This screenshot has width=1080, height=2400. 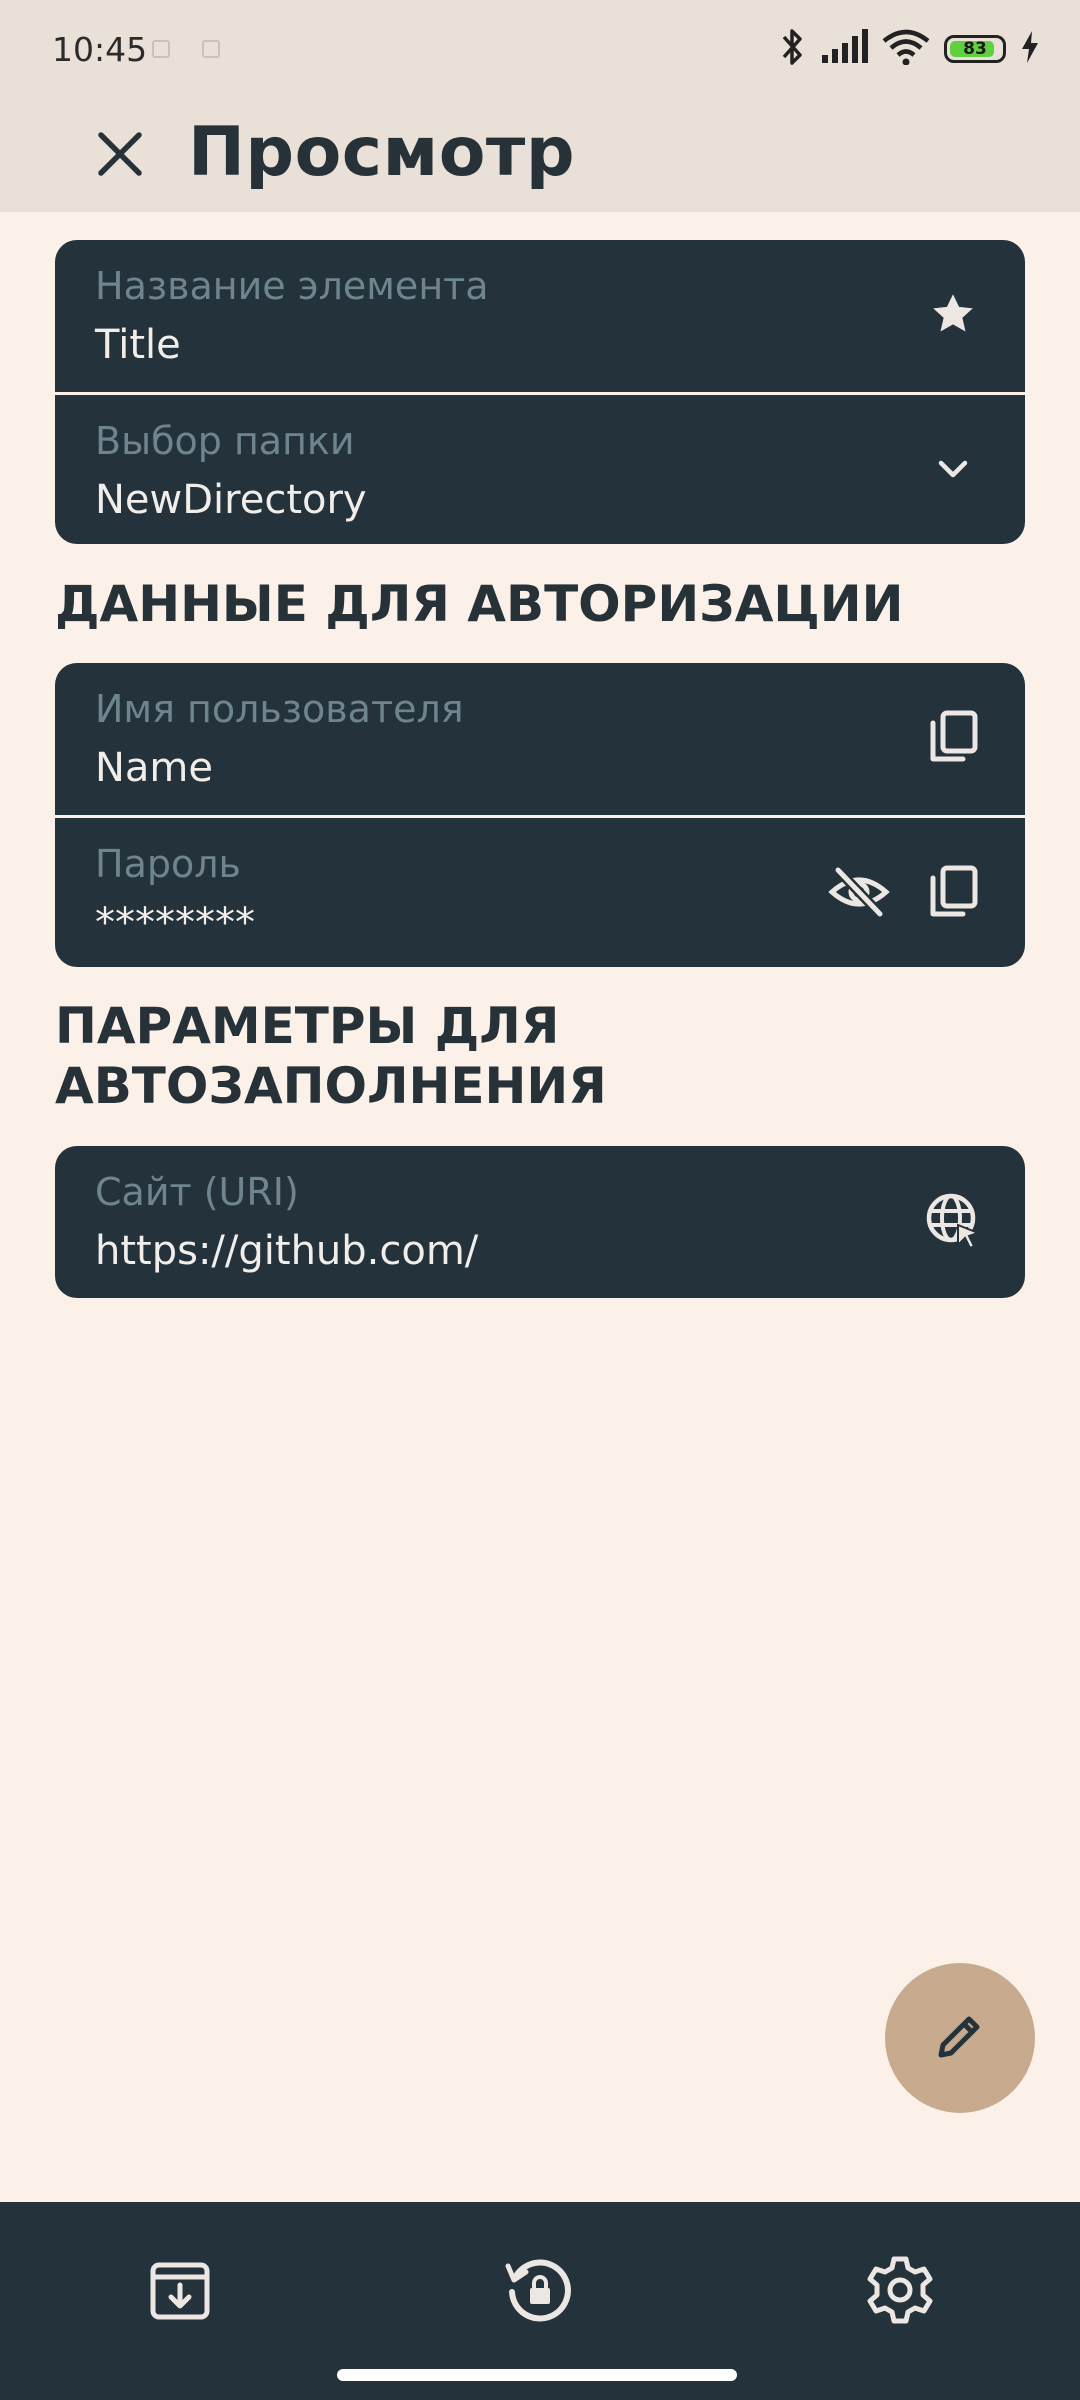 What do you see at coordinates (154, 768) in the screenshot?
I see `username-value: Name` at bounding box center [154, 768].